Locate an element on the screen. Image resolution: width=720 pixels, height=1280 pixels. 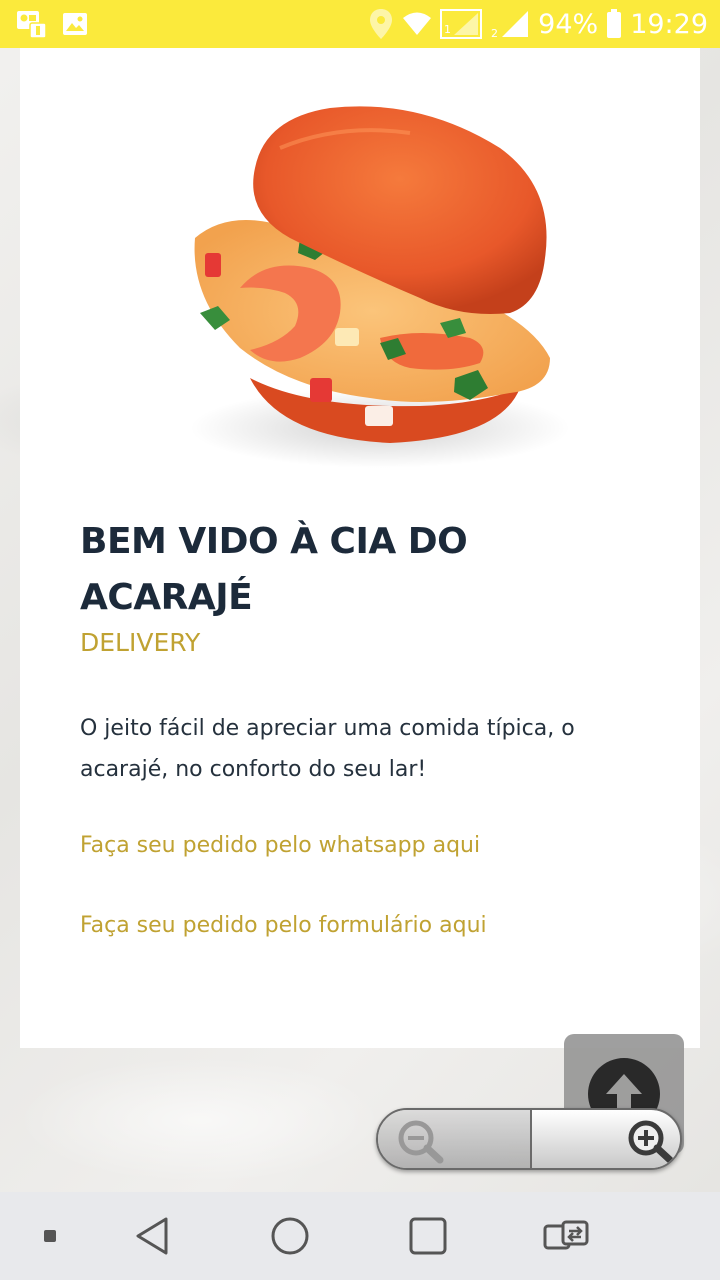
wifi-icon is located at coordinates (417, 24).